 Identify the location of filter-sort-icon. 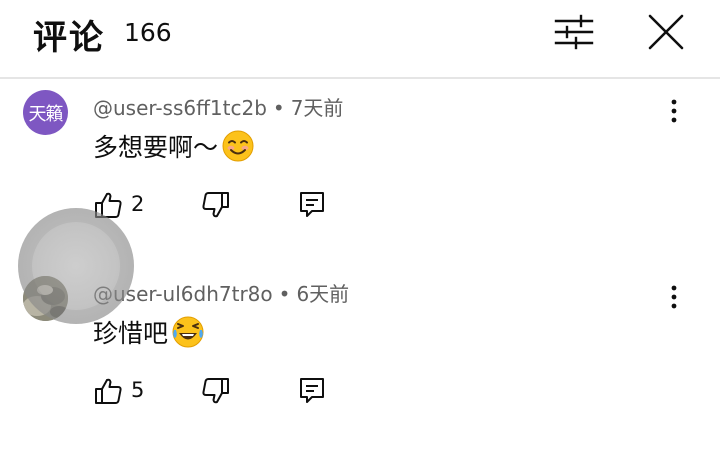
(574, 32).